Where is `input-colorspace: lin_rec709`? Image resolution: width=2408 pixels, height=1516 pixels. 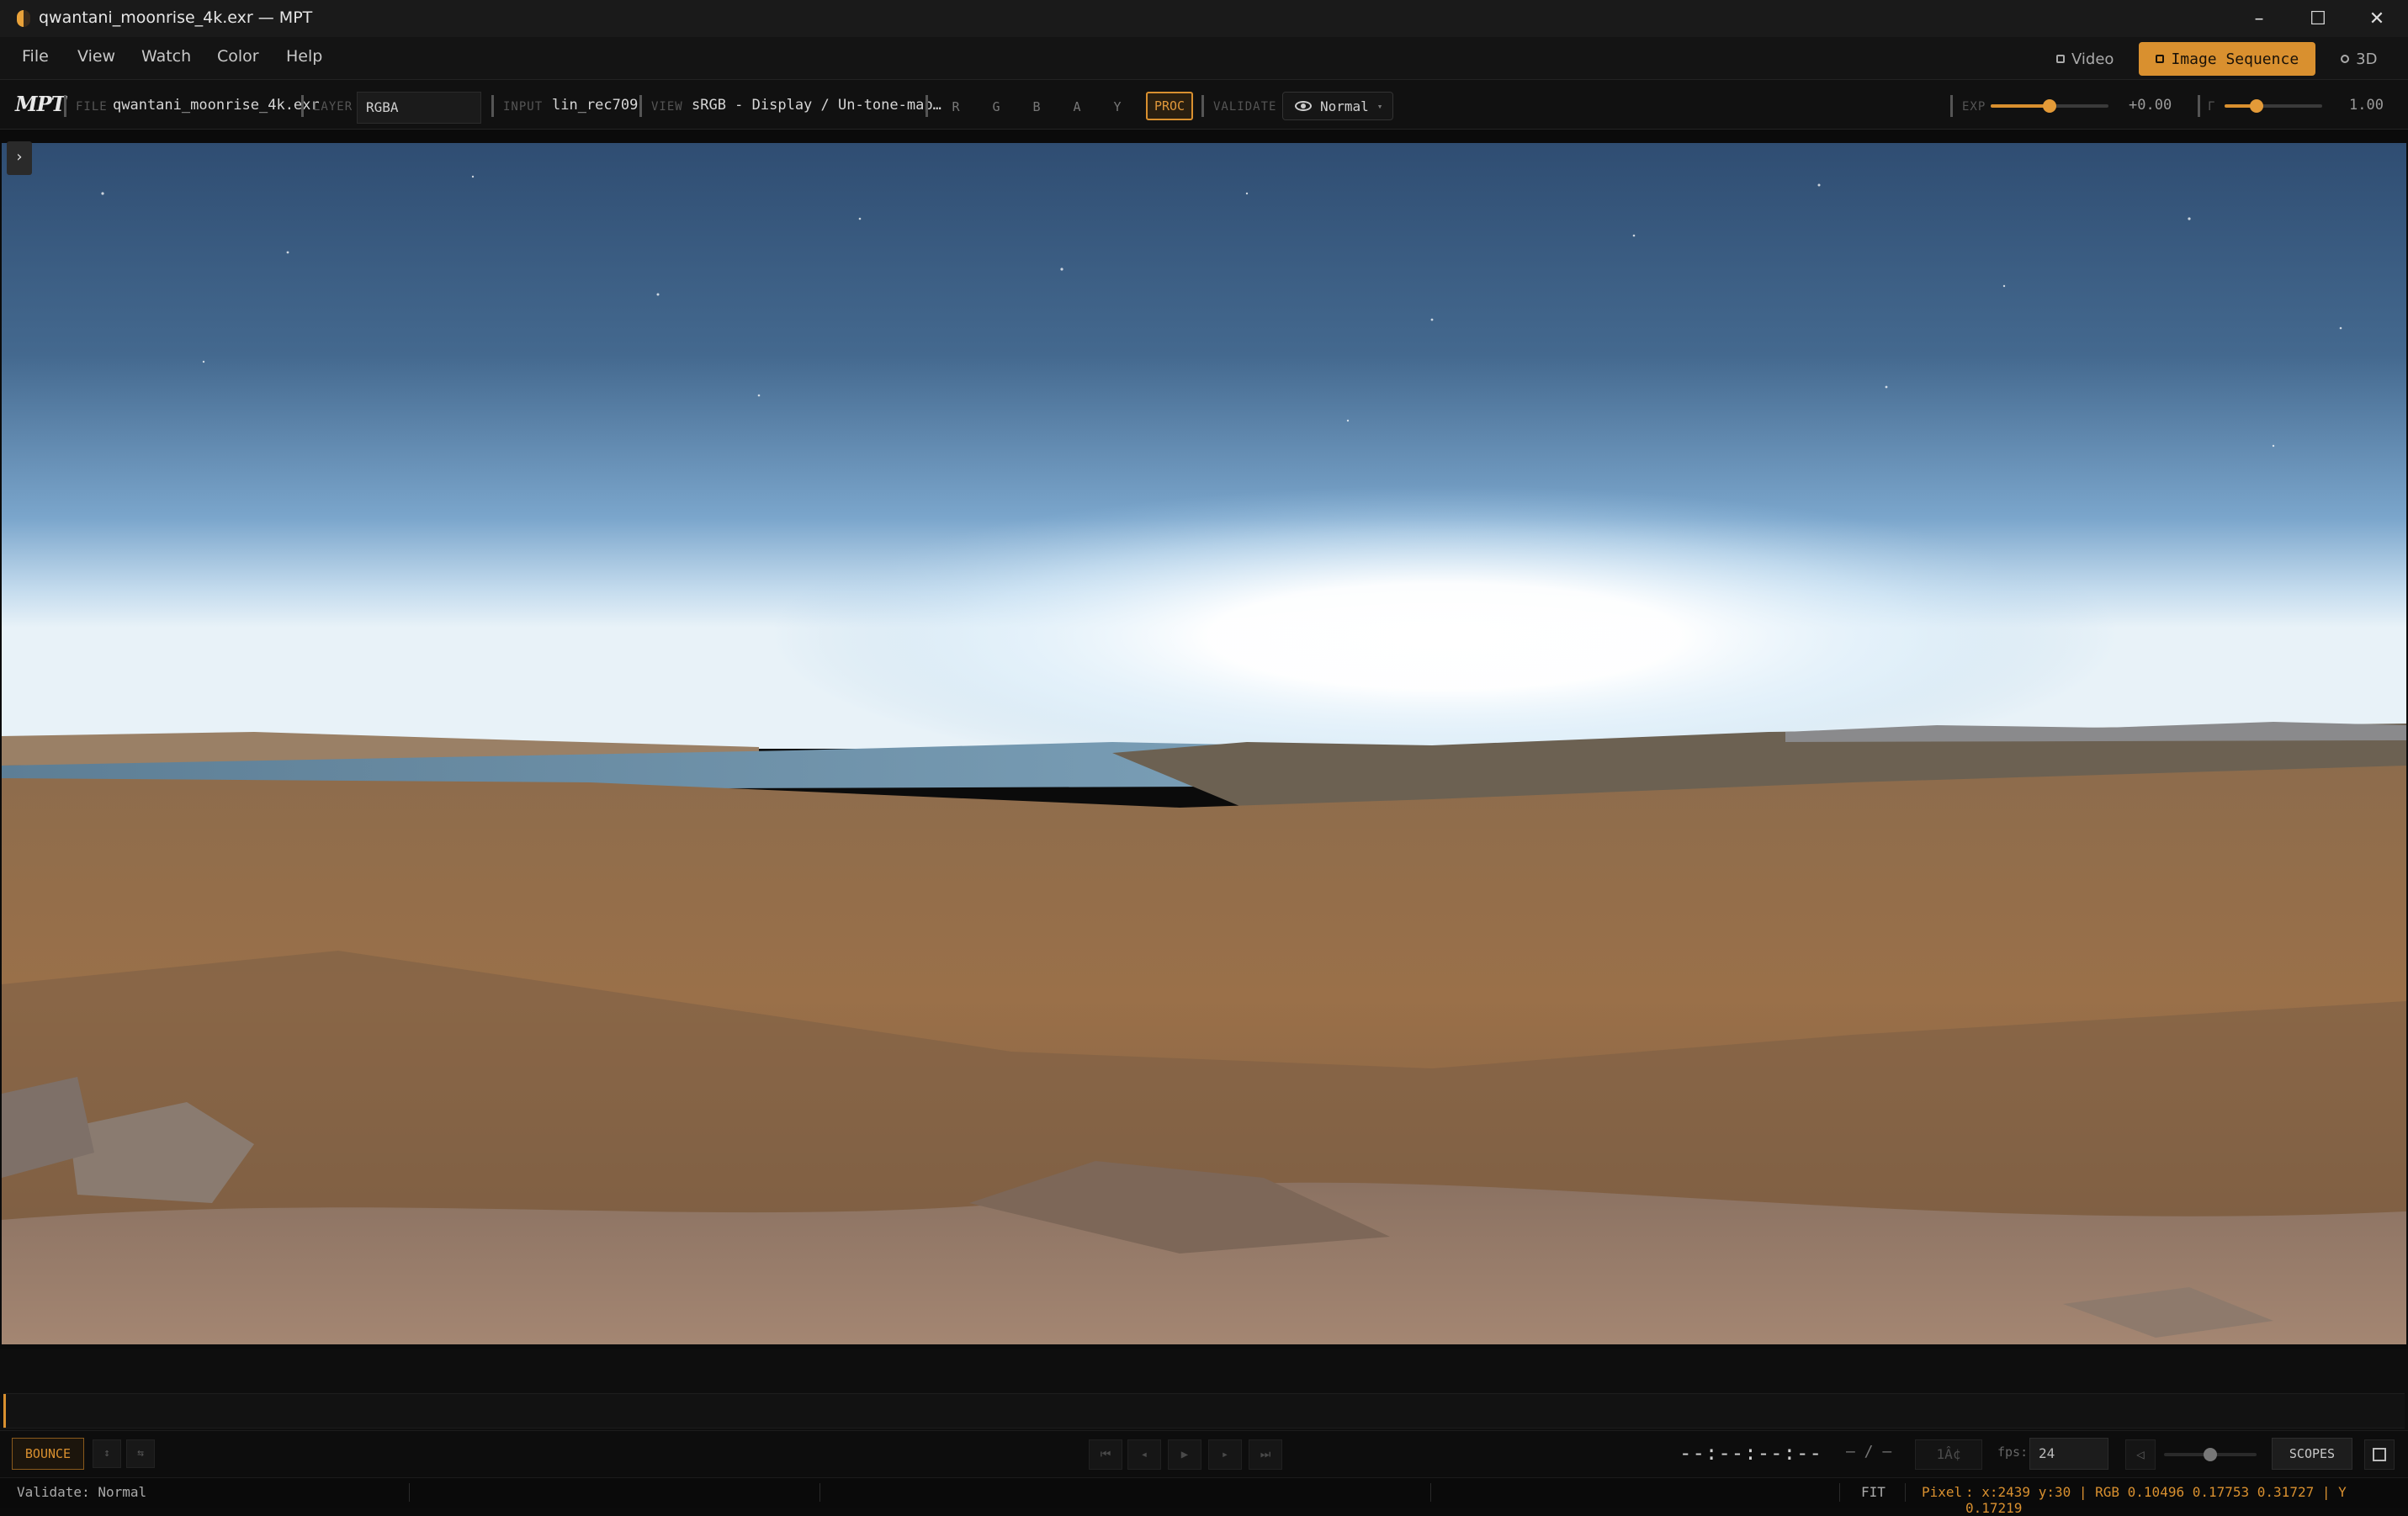 input-colorspace: lin_rec709 is located at coordinates (595, 106).